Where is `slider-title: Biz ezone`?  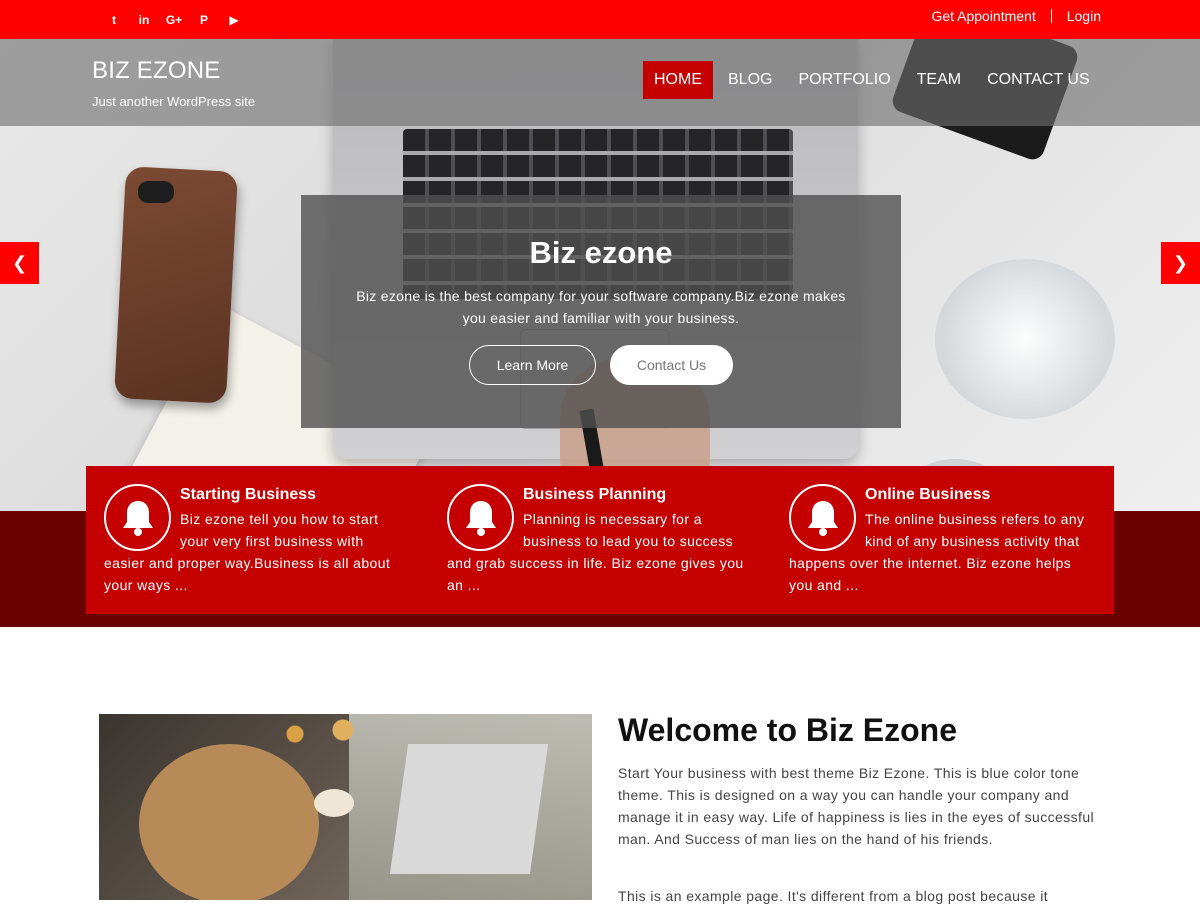 slider-title: Biz ezone is located at coordinates (601, 252).